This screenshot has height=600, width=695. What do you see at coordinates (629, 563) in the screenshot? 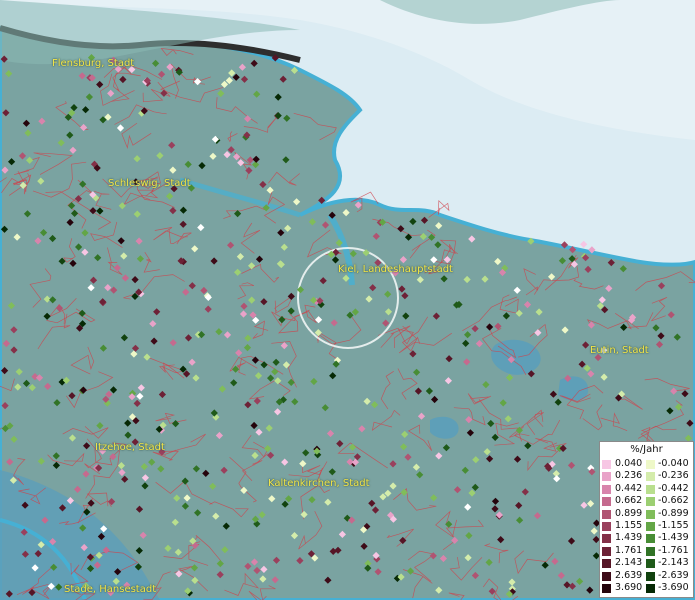
I see `legend-label: 2.143` at bounding box center [629, 563].